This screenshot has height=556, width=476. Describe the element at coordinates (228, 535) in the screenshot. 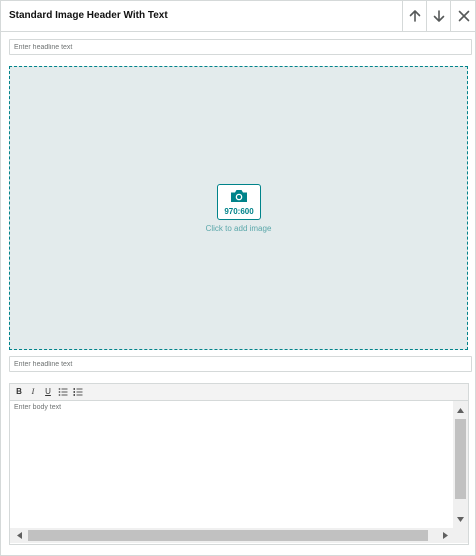

I see `horizontal-scroll-thumb` at that location.